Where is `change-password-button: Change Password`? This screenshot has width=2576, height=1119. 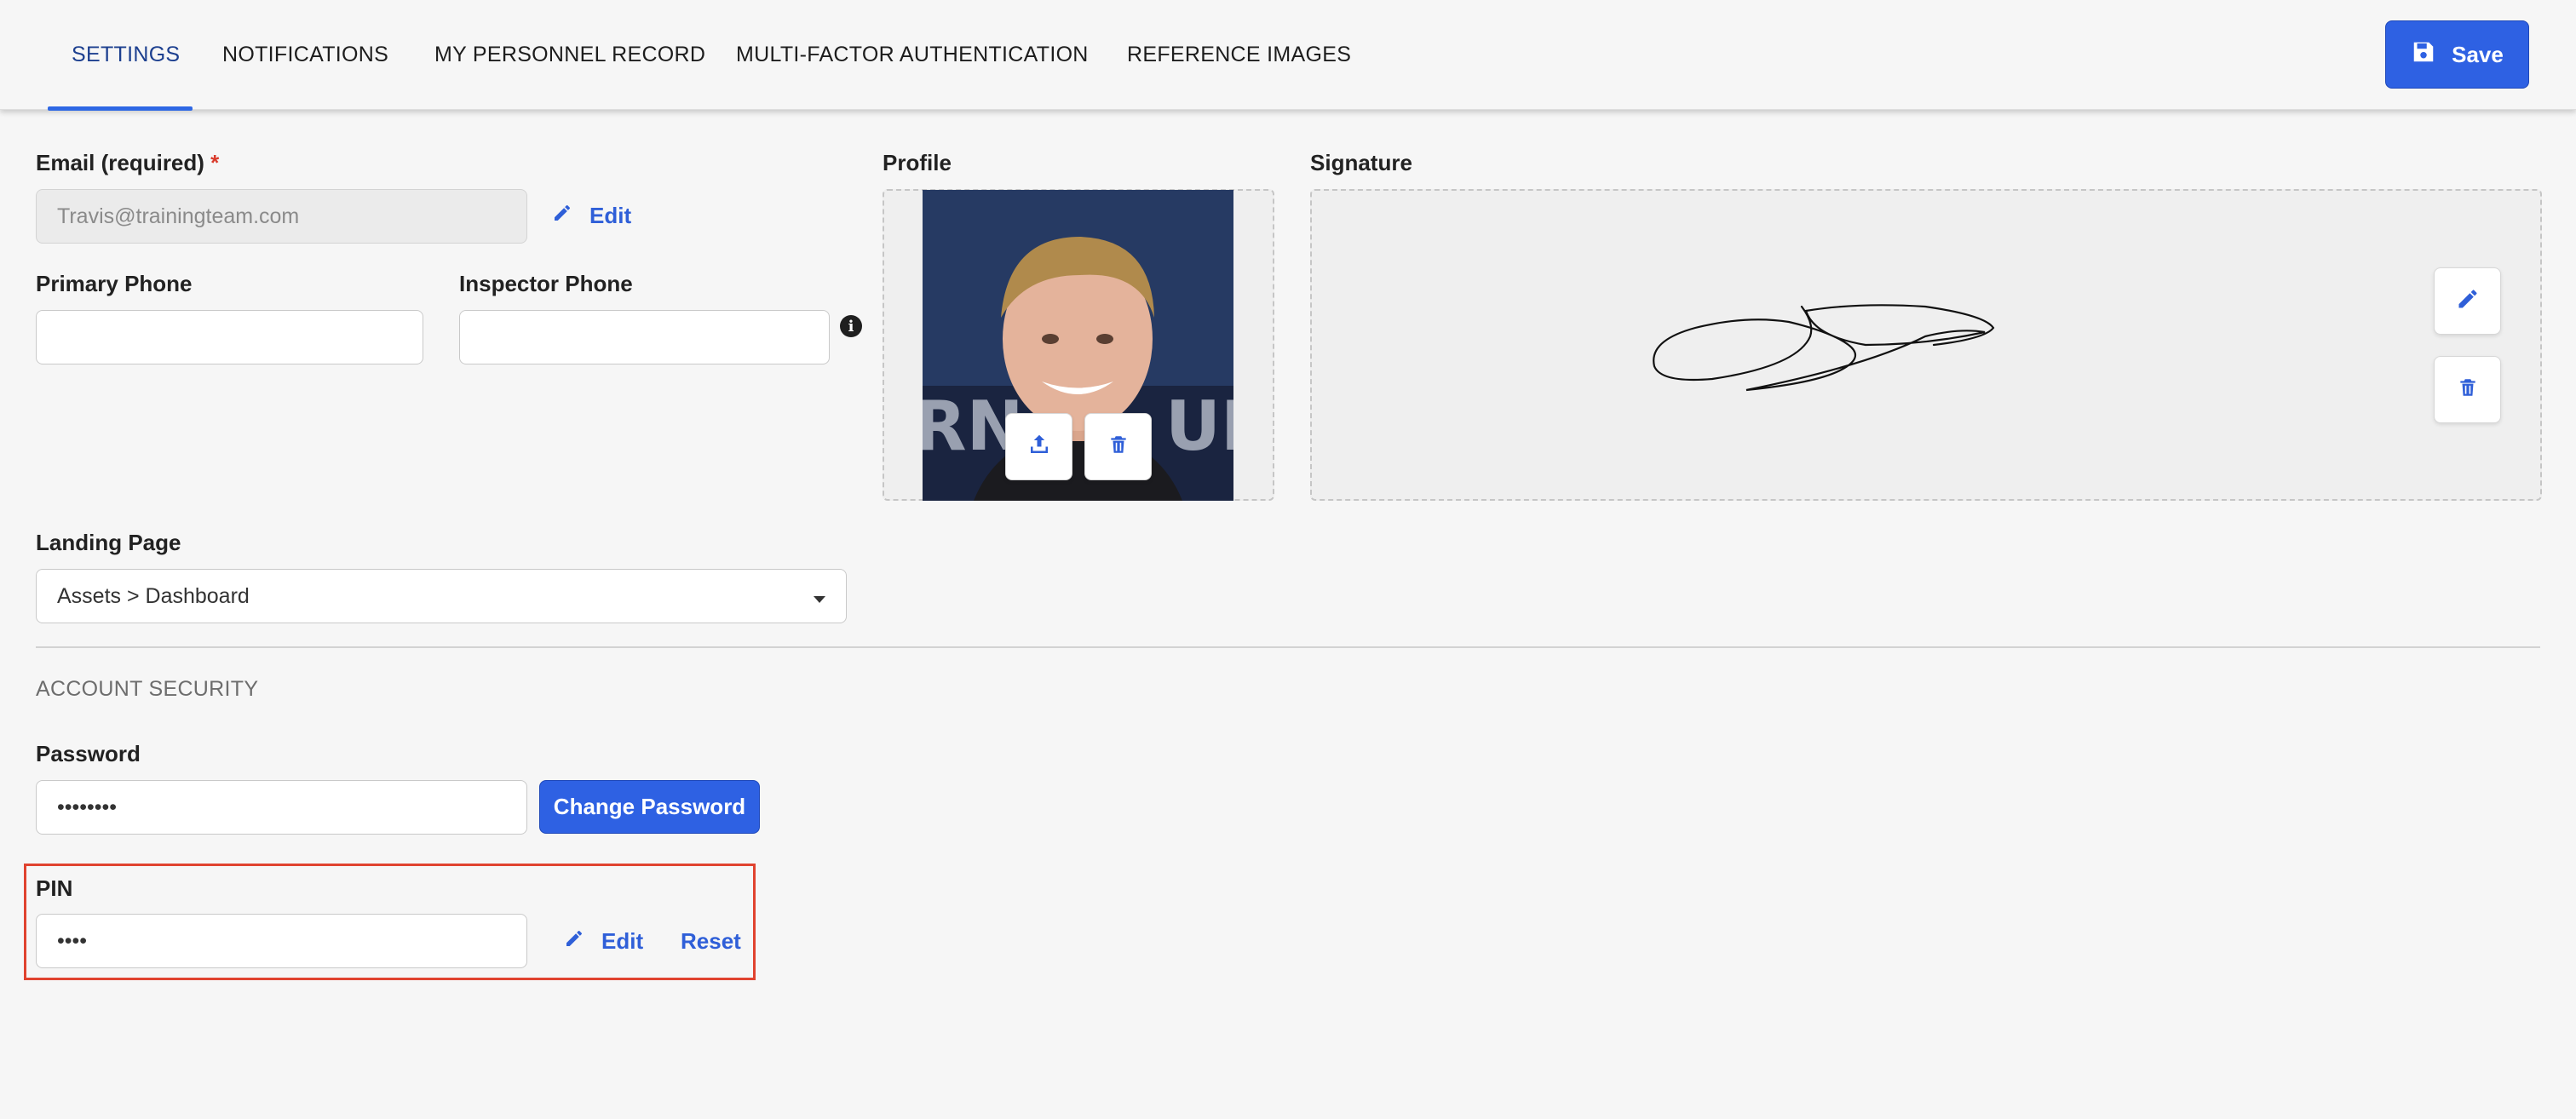 change-password-button: Change Password is located at coordinates (649, 807).